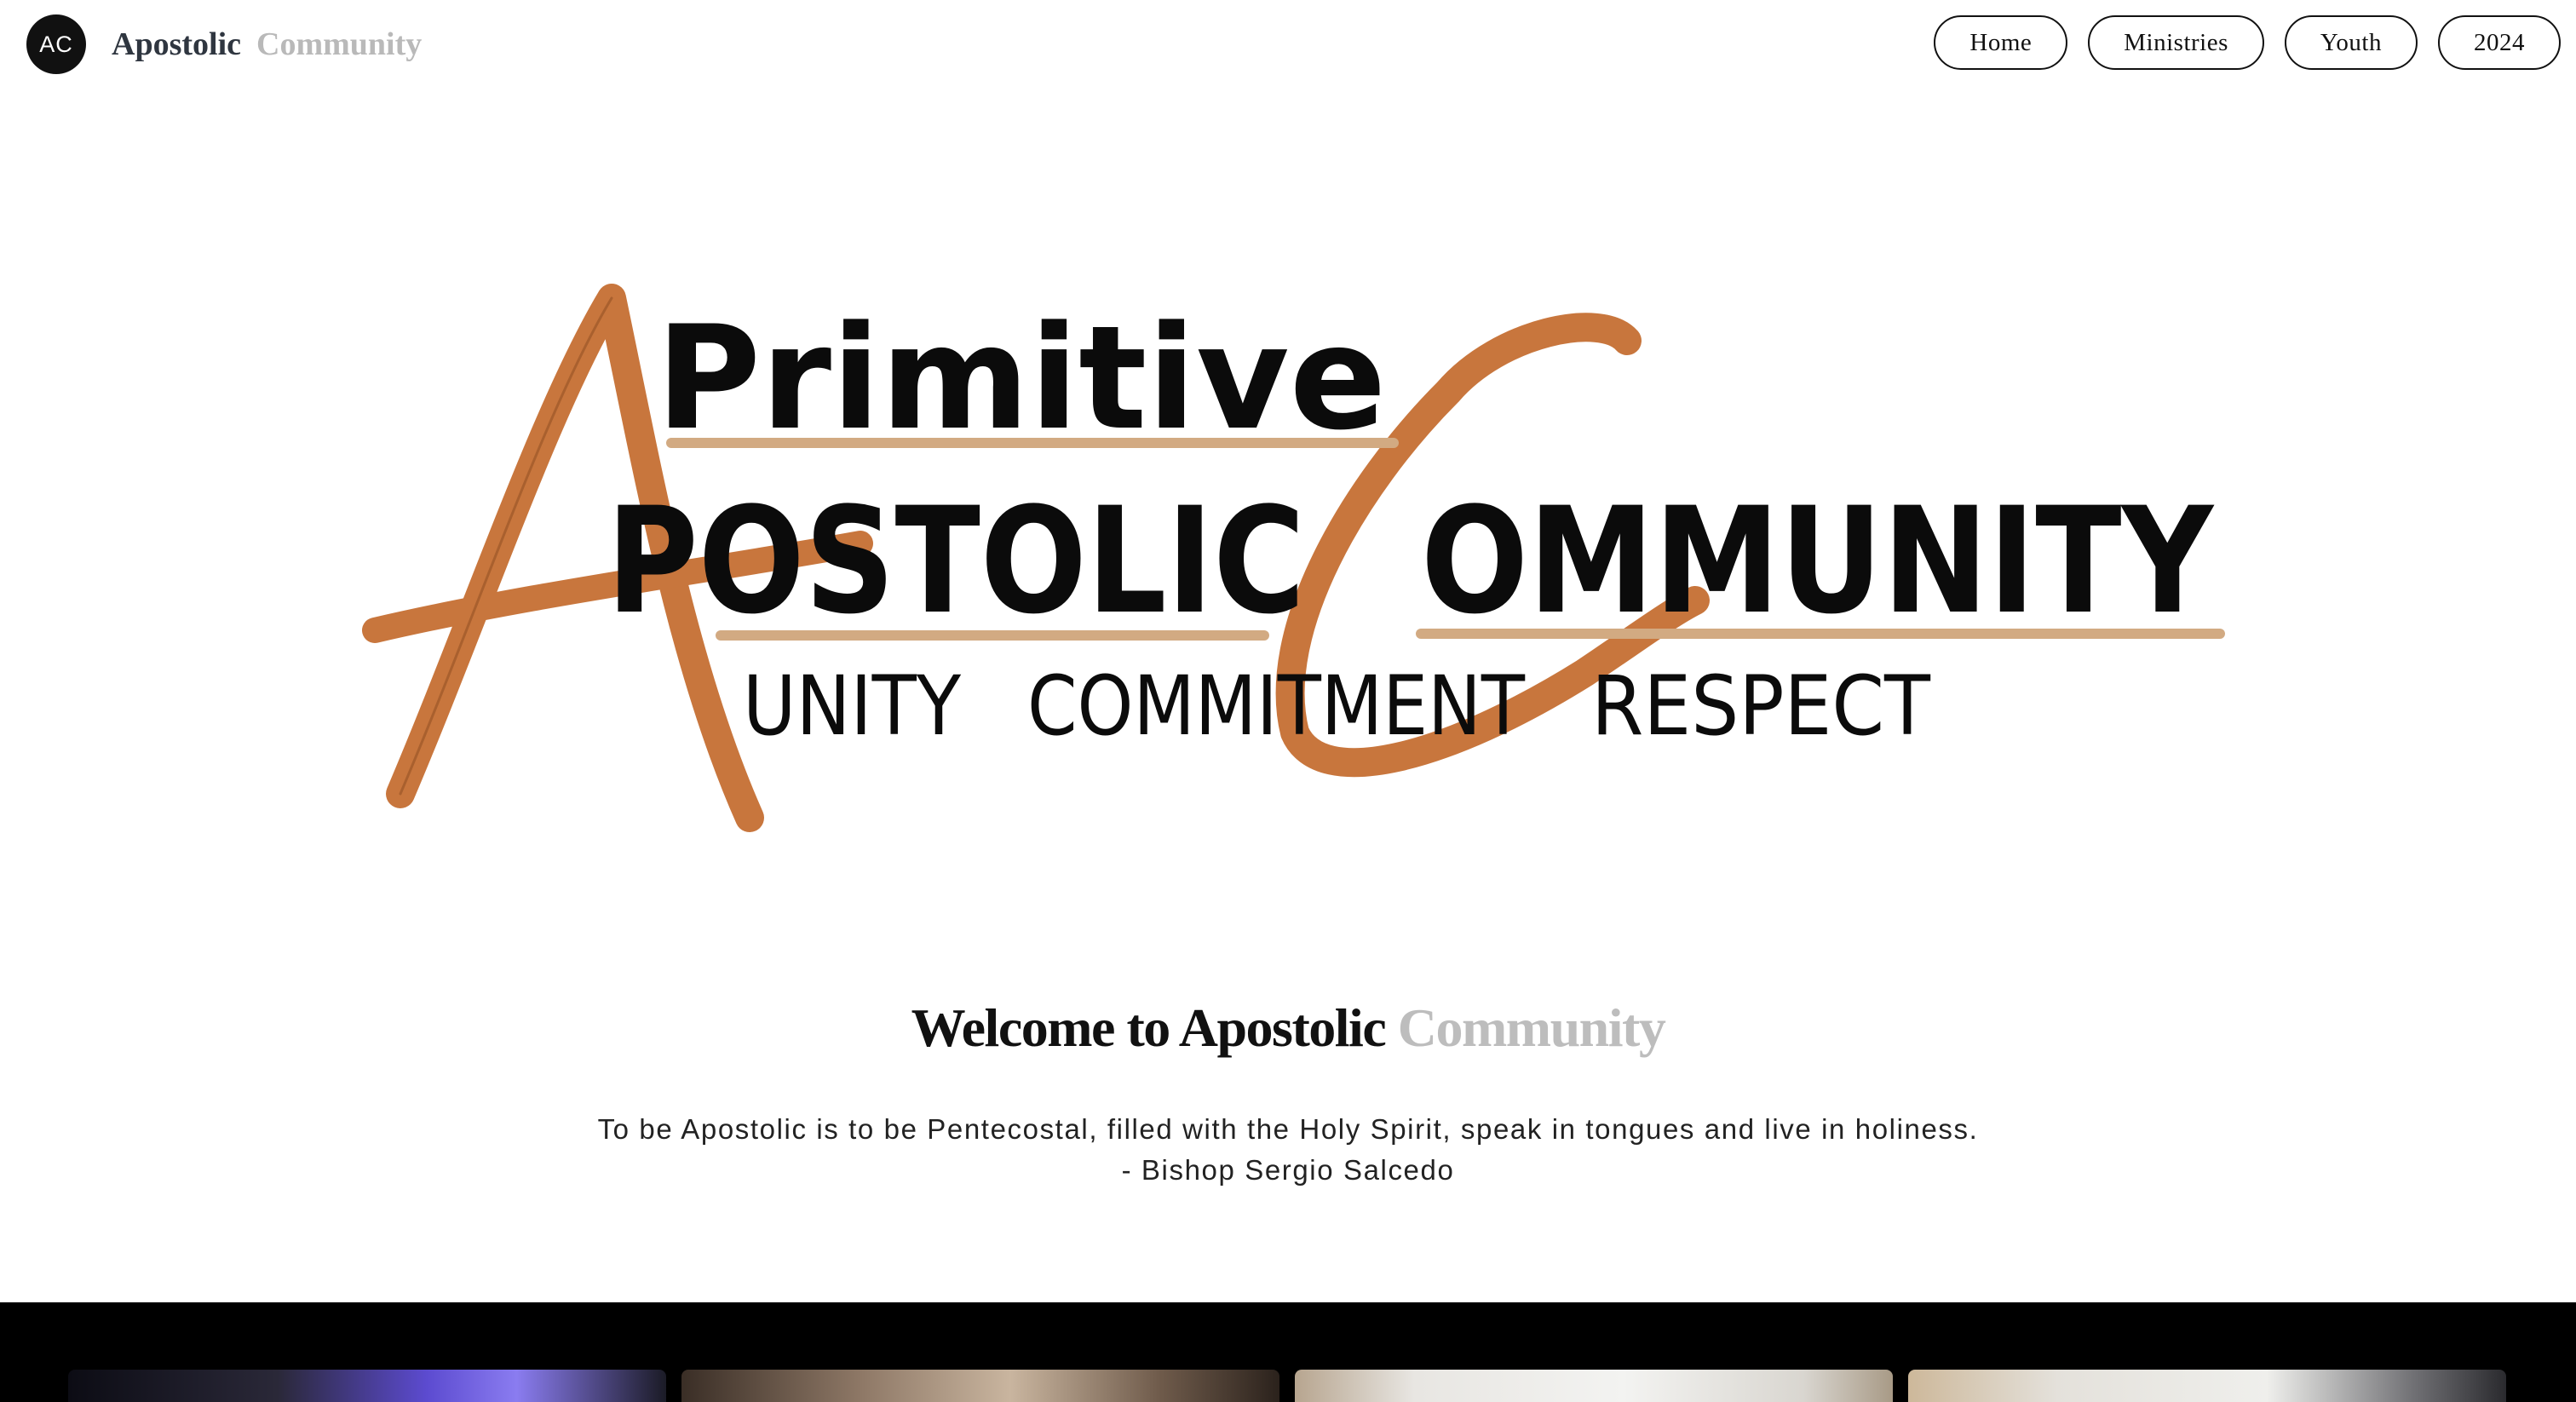  What do you see at coordinates (2176, 42) in the screenshot?
I see `nav-ministries-button: Ministries` at bounding box center [2176, 42].